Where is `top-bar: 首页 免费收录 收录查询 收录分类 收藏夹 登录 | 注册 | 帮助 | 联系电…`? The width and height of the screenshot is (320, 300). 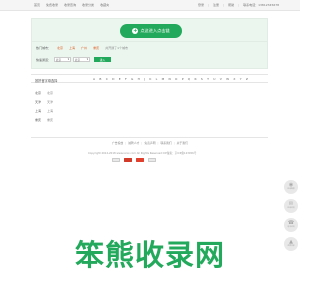 top-bar: 首页 免费收录 收录查询 收录分类 收藏夹 登录 | 注册 | 帮助 | 联系电… is located at coordinates (150, 5).